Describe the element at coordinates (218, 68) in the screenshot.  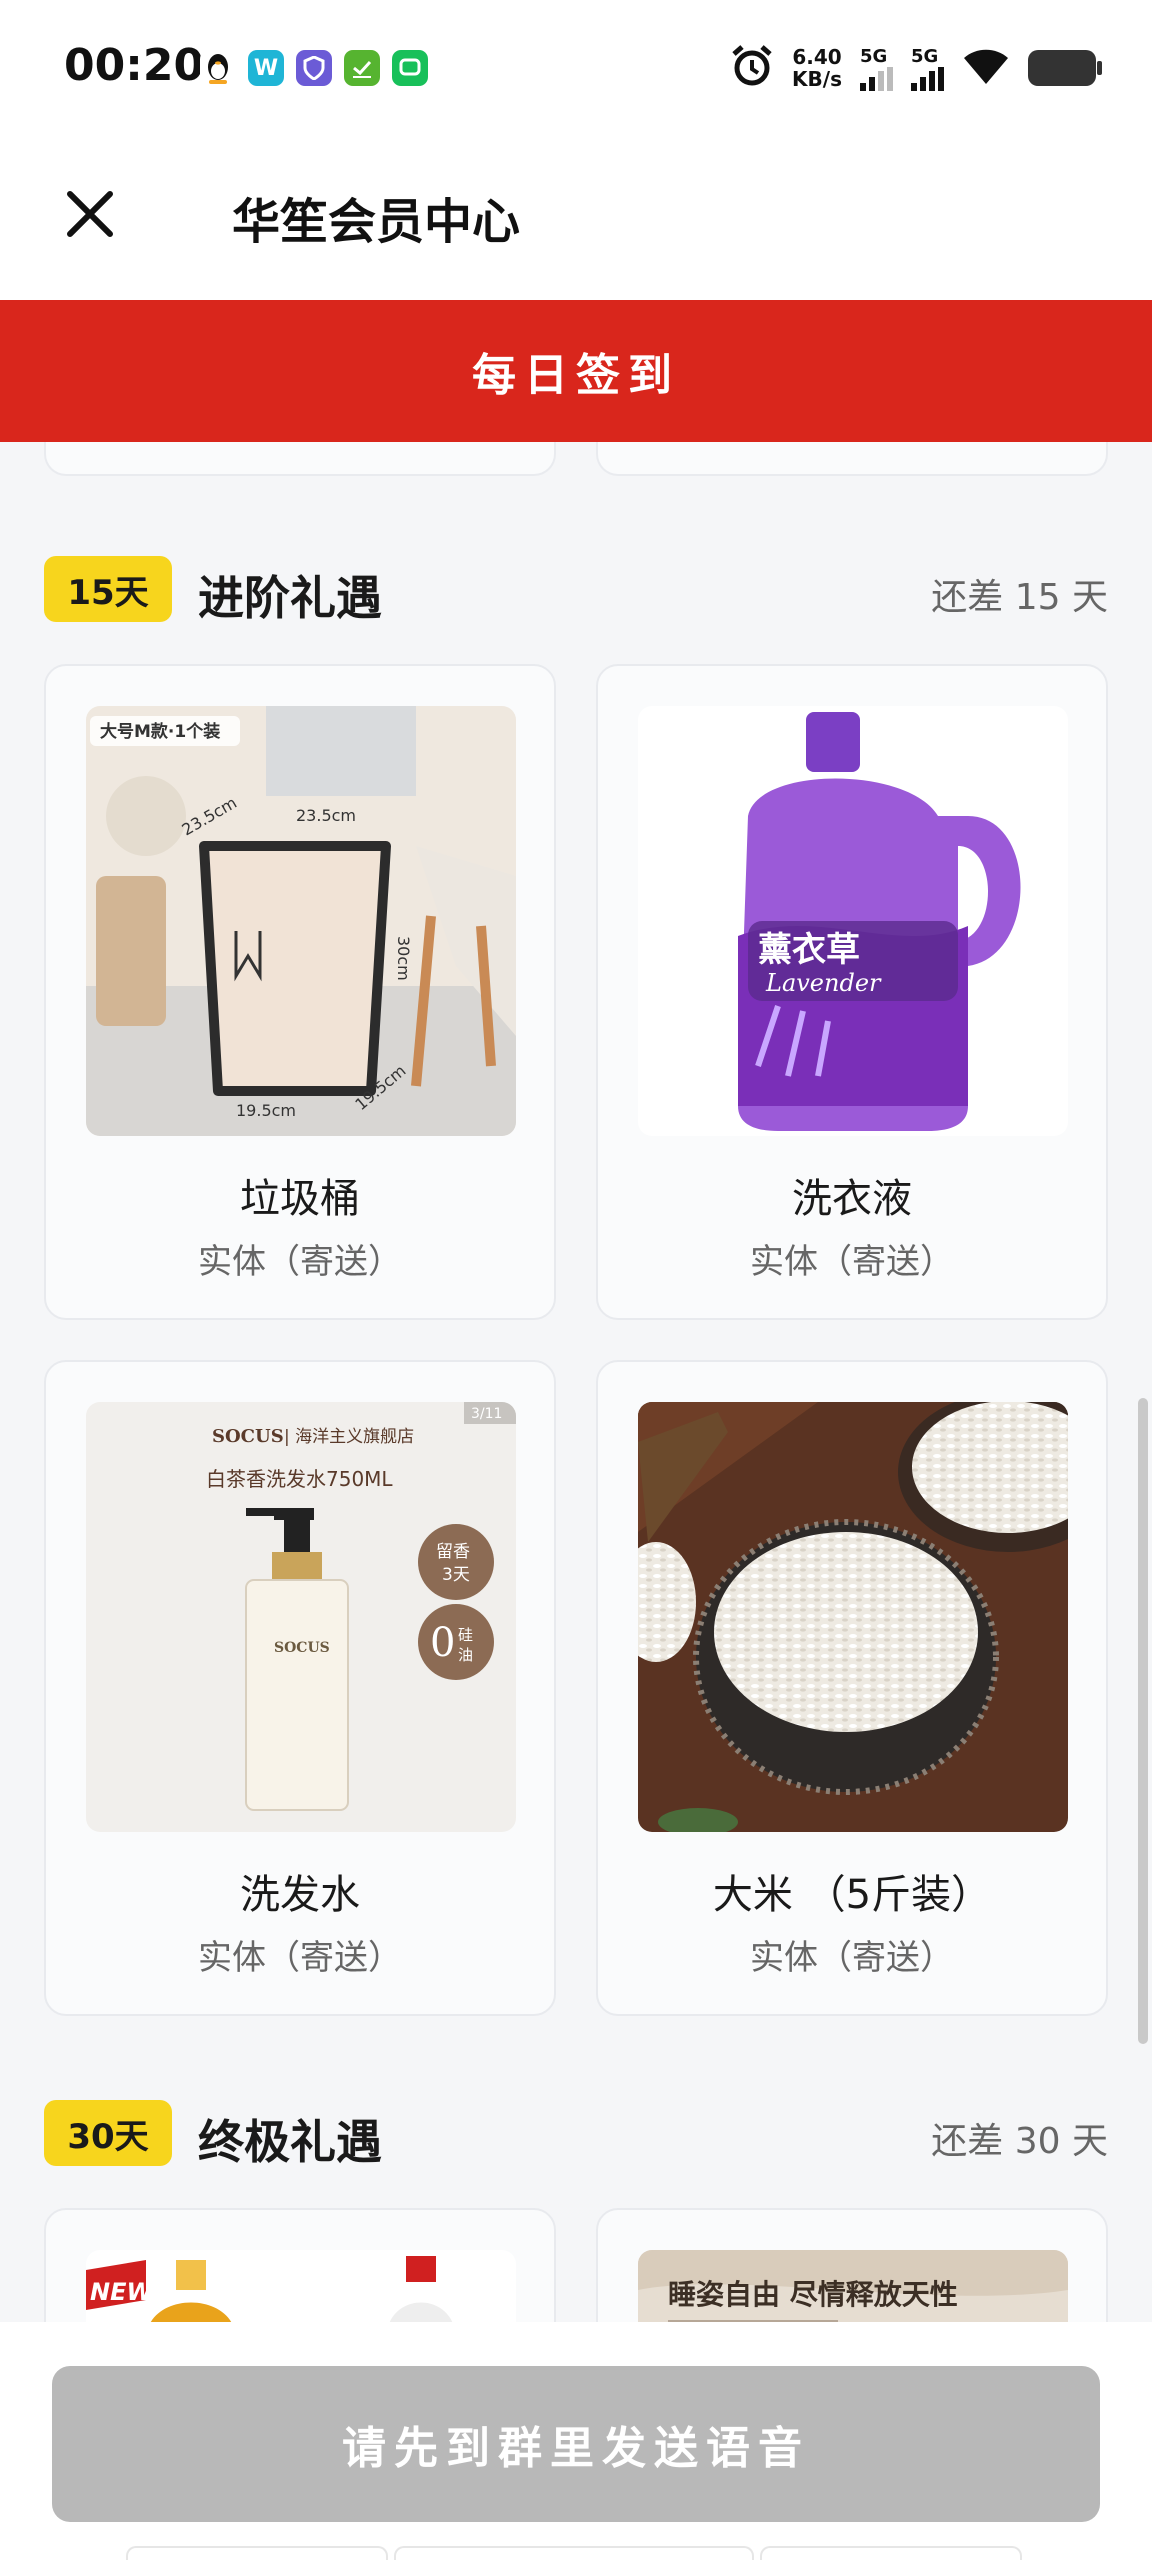
I see `qq-icon` at that location.